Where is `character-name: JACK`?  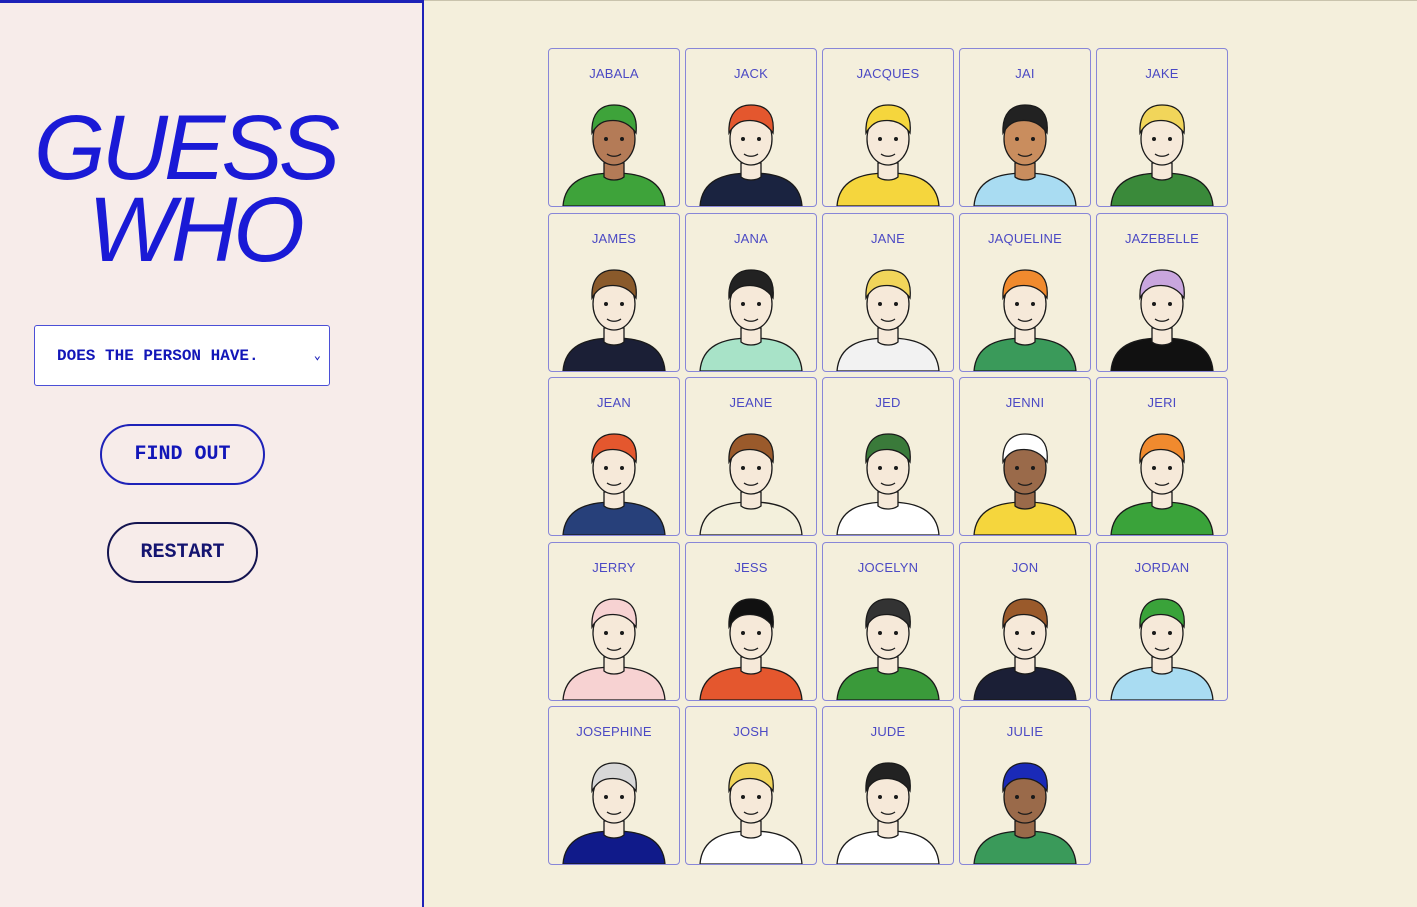
character-name: JACK is located at coordinates (751, 73).